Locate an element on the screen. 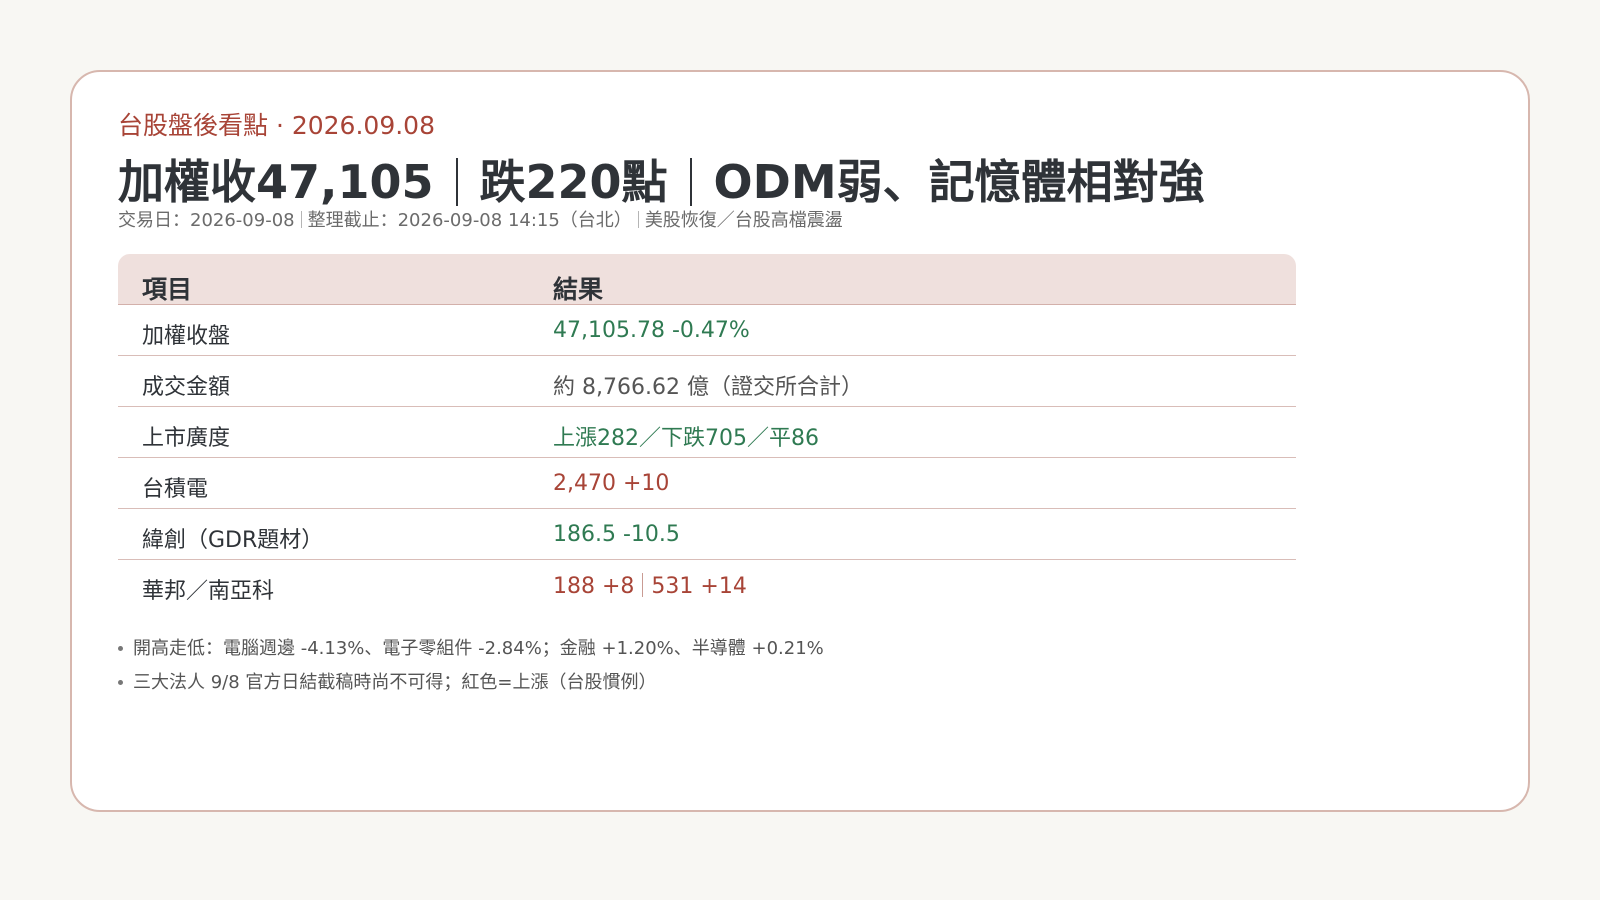 This screenshot has width=1600, height=900. row-value: 上漲282／下跌705／平86 is located at coordinates (686, 438).